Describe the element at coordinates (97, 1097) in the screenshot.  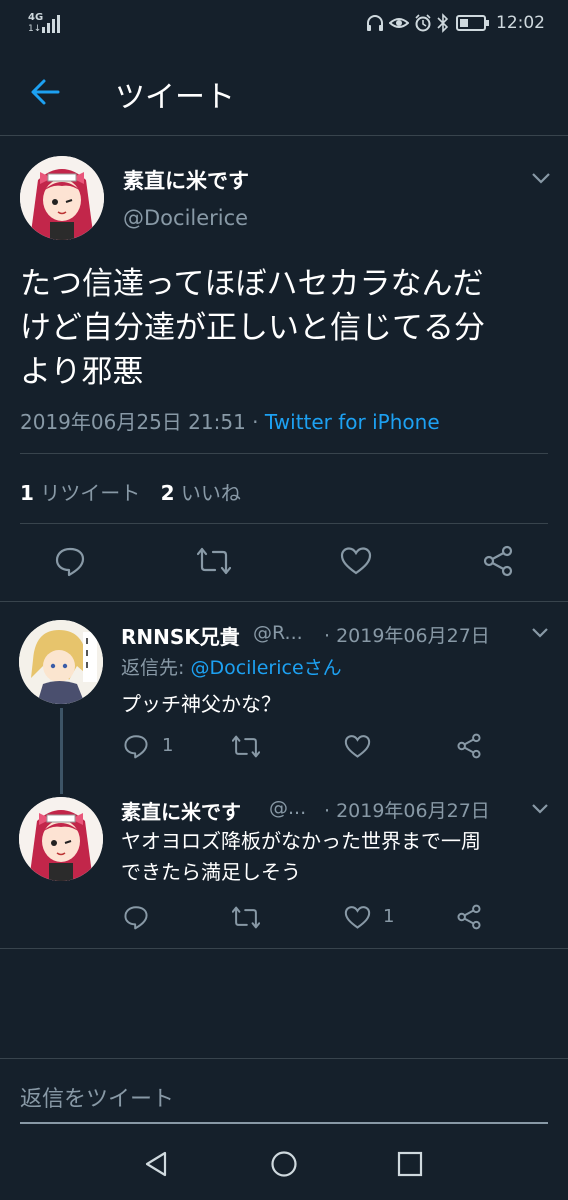
I see `reply-input-placeholder: 返信をツイート` at that location.